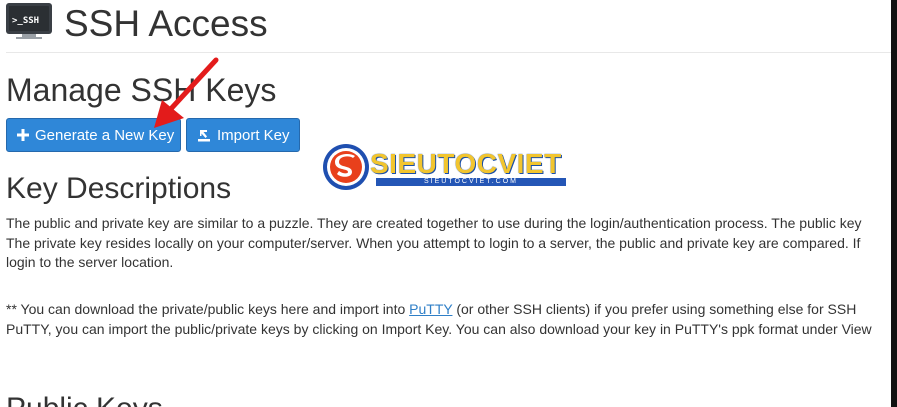  Describe the element at coordinates (471, 182) in the screenshot. I see `watermark-subtitle: SIEUTOCVIET.COM` at that location.